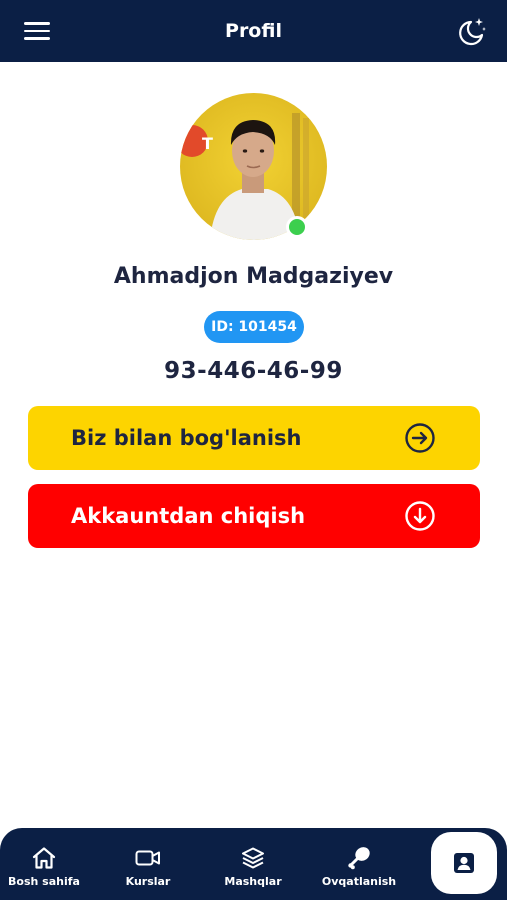  I want to click on contact-us-button: Biz bilan bog'lanish, so click(254, 438).